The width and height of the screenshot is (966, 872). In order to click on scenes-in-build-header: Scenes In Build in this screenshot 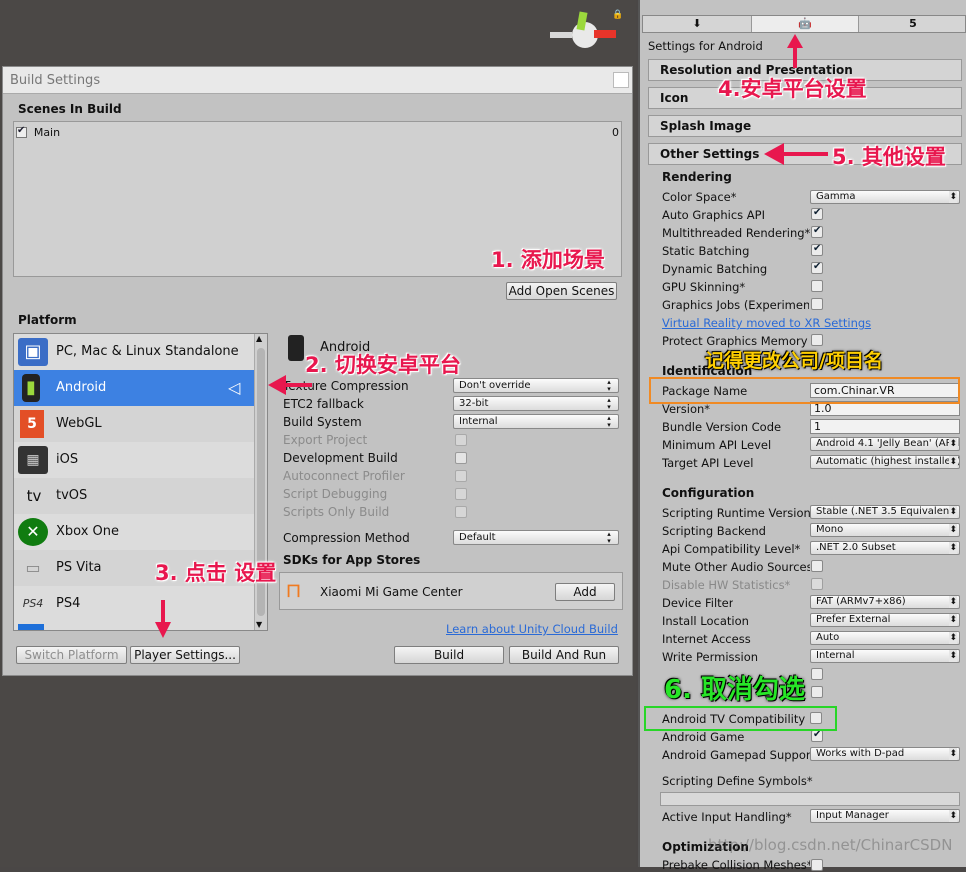, I will do `click(70, 109)`.